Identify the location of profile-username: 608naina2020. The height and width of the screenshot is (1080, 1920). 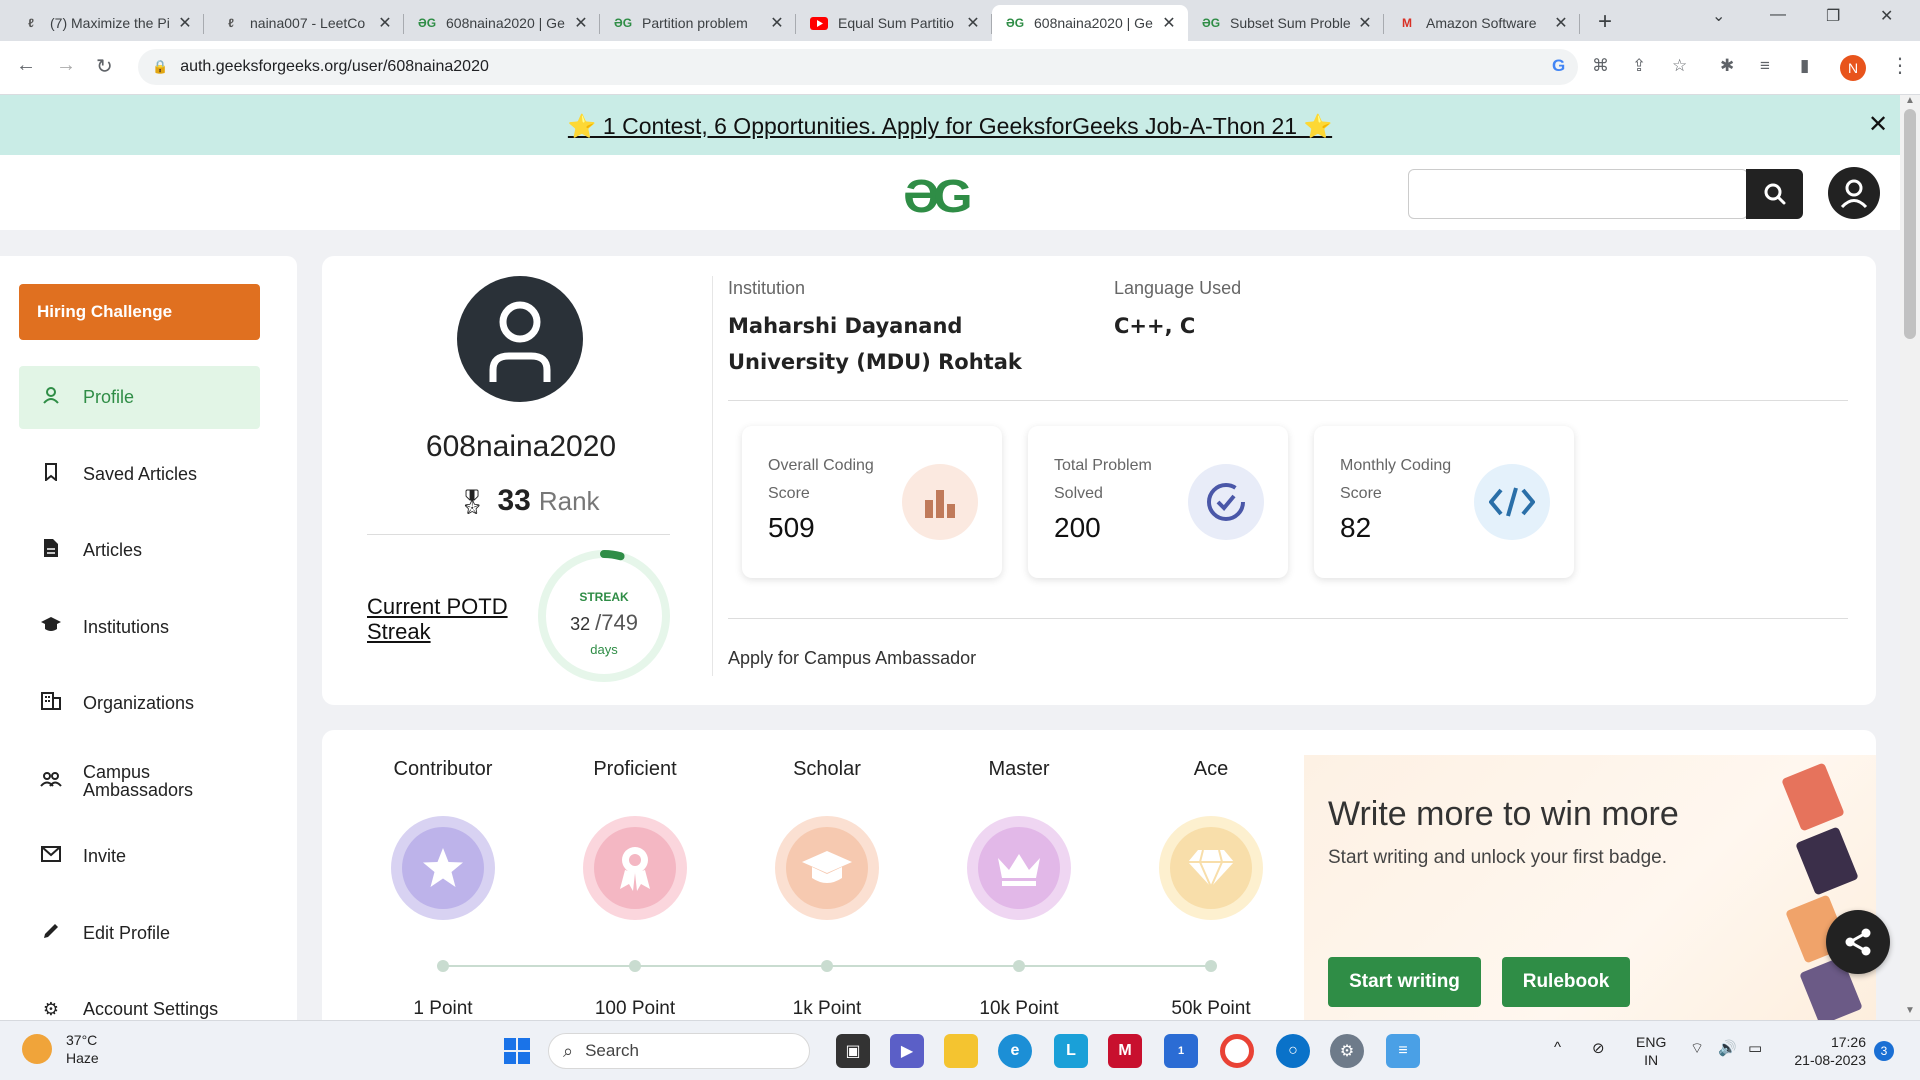
(521, 446).